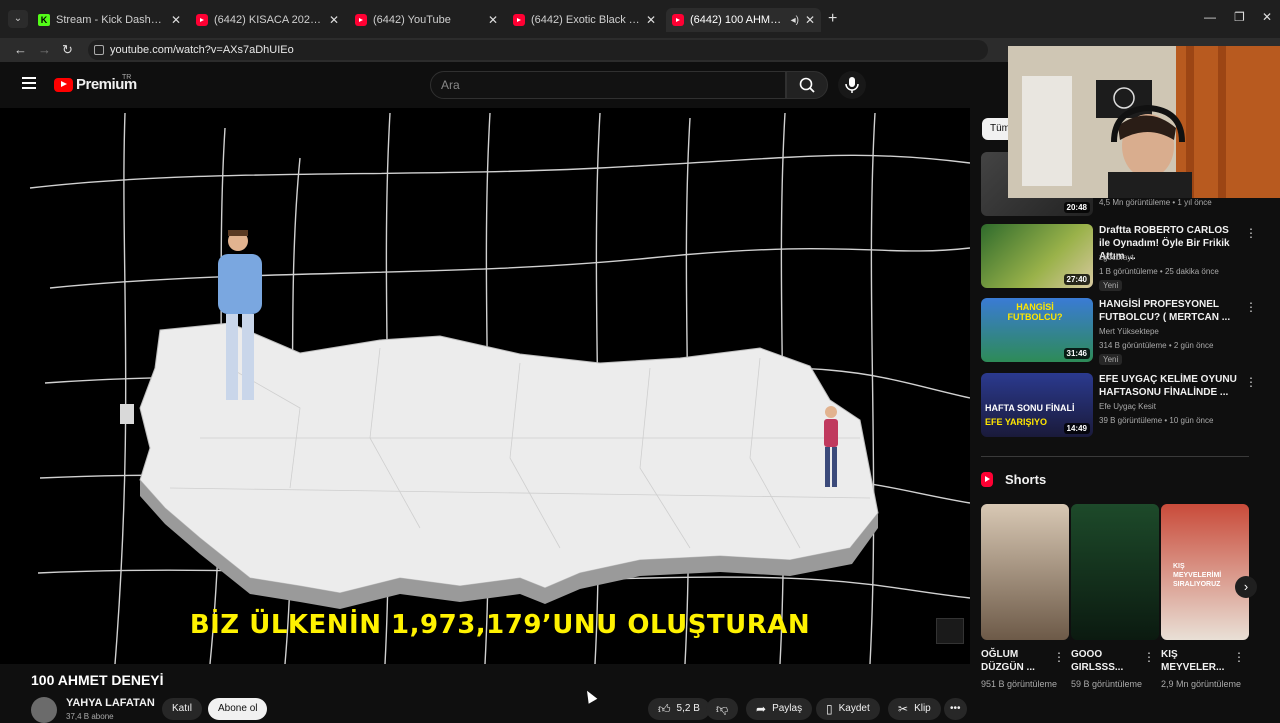 Image resolution: width=1280 pixels, height=723 pixels. I want to click on video-duration: 14:49, so click(1076, 428).